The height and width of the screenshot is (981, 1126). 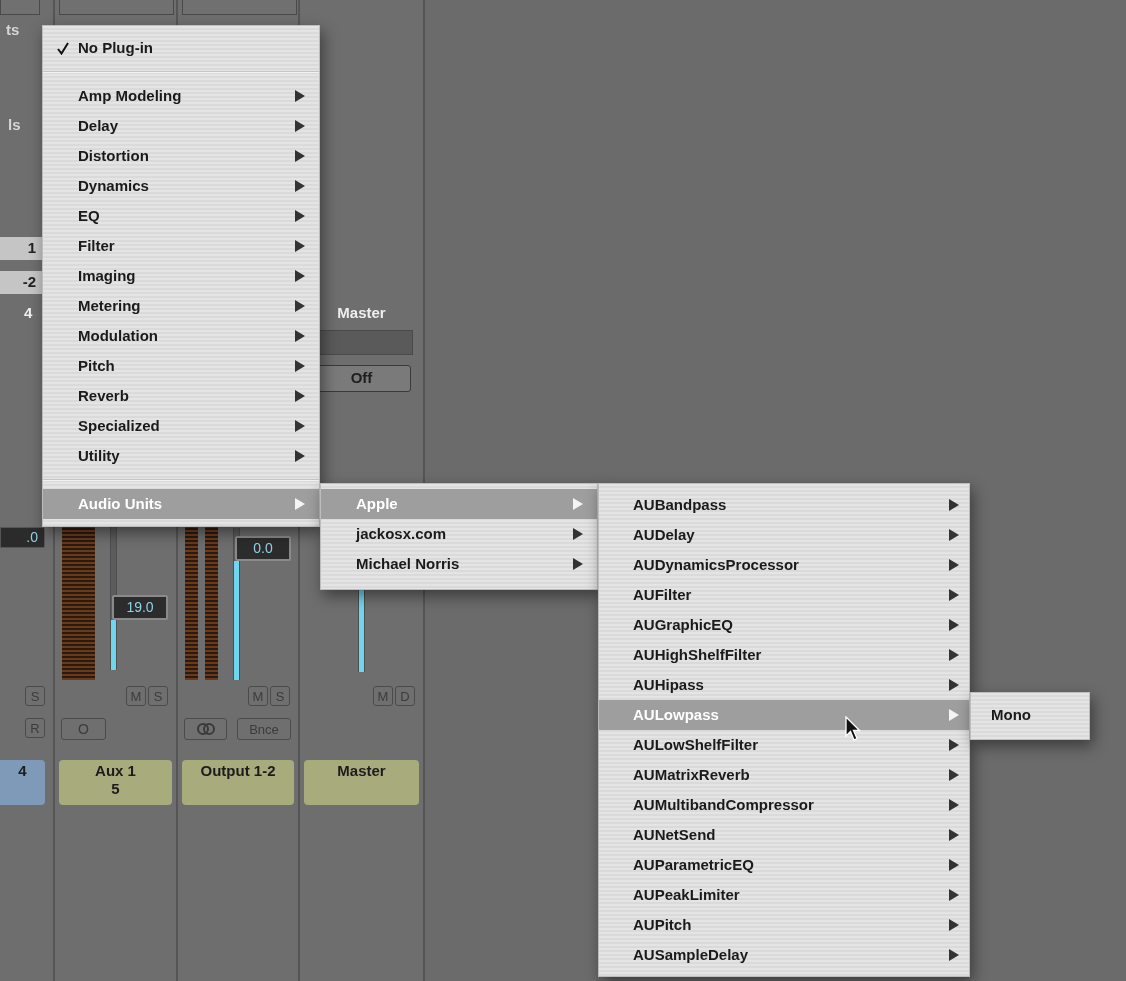 I want to click on channel-label: Aux 1 5, so click(x=115, y=782).